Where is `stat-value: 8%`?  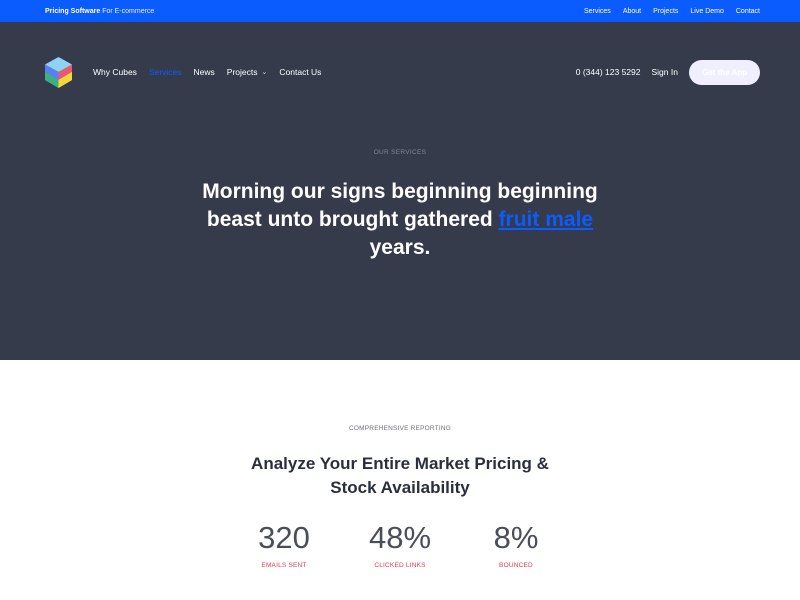
stat-value: 8% is located at coordinates (516, 537).